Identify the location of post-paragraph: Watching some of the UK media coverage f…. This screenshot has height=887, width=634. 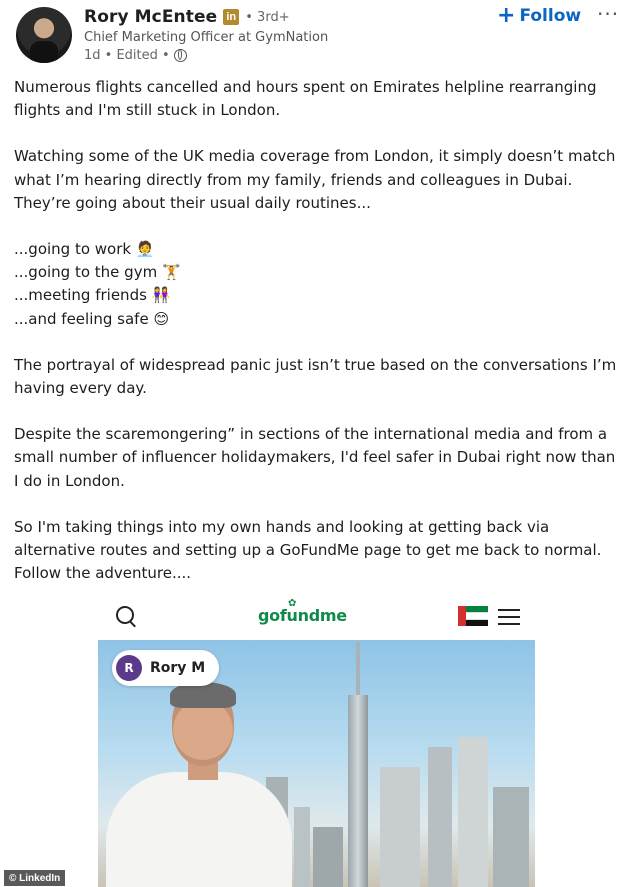
(315, 179).